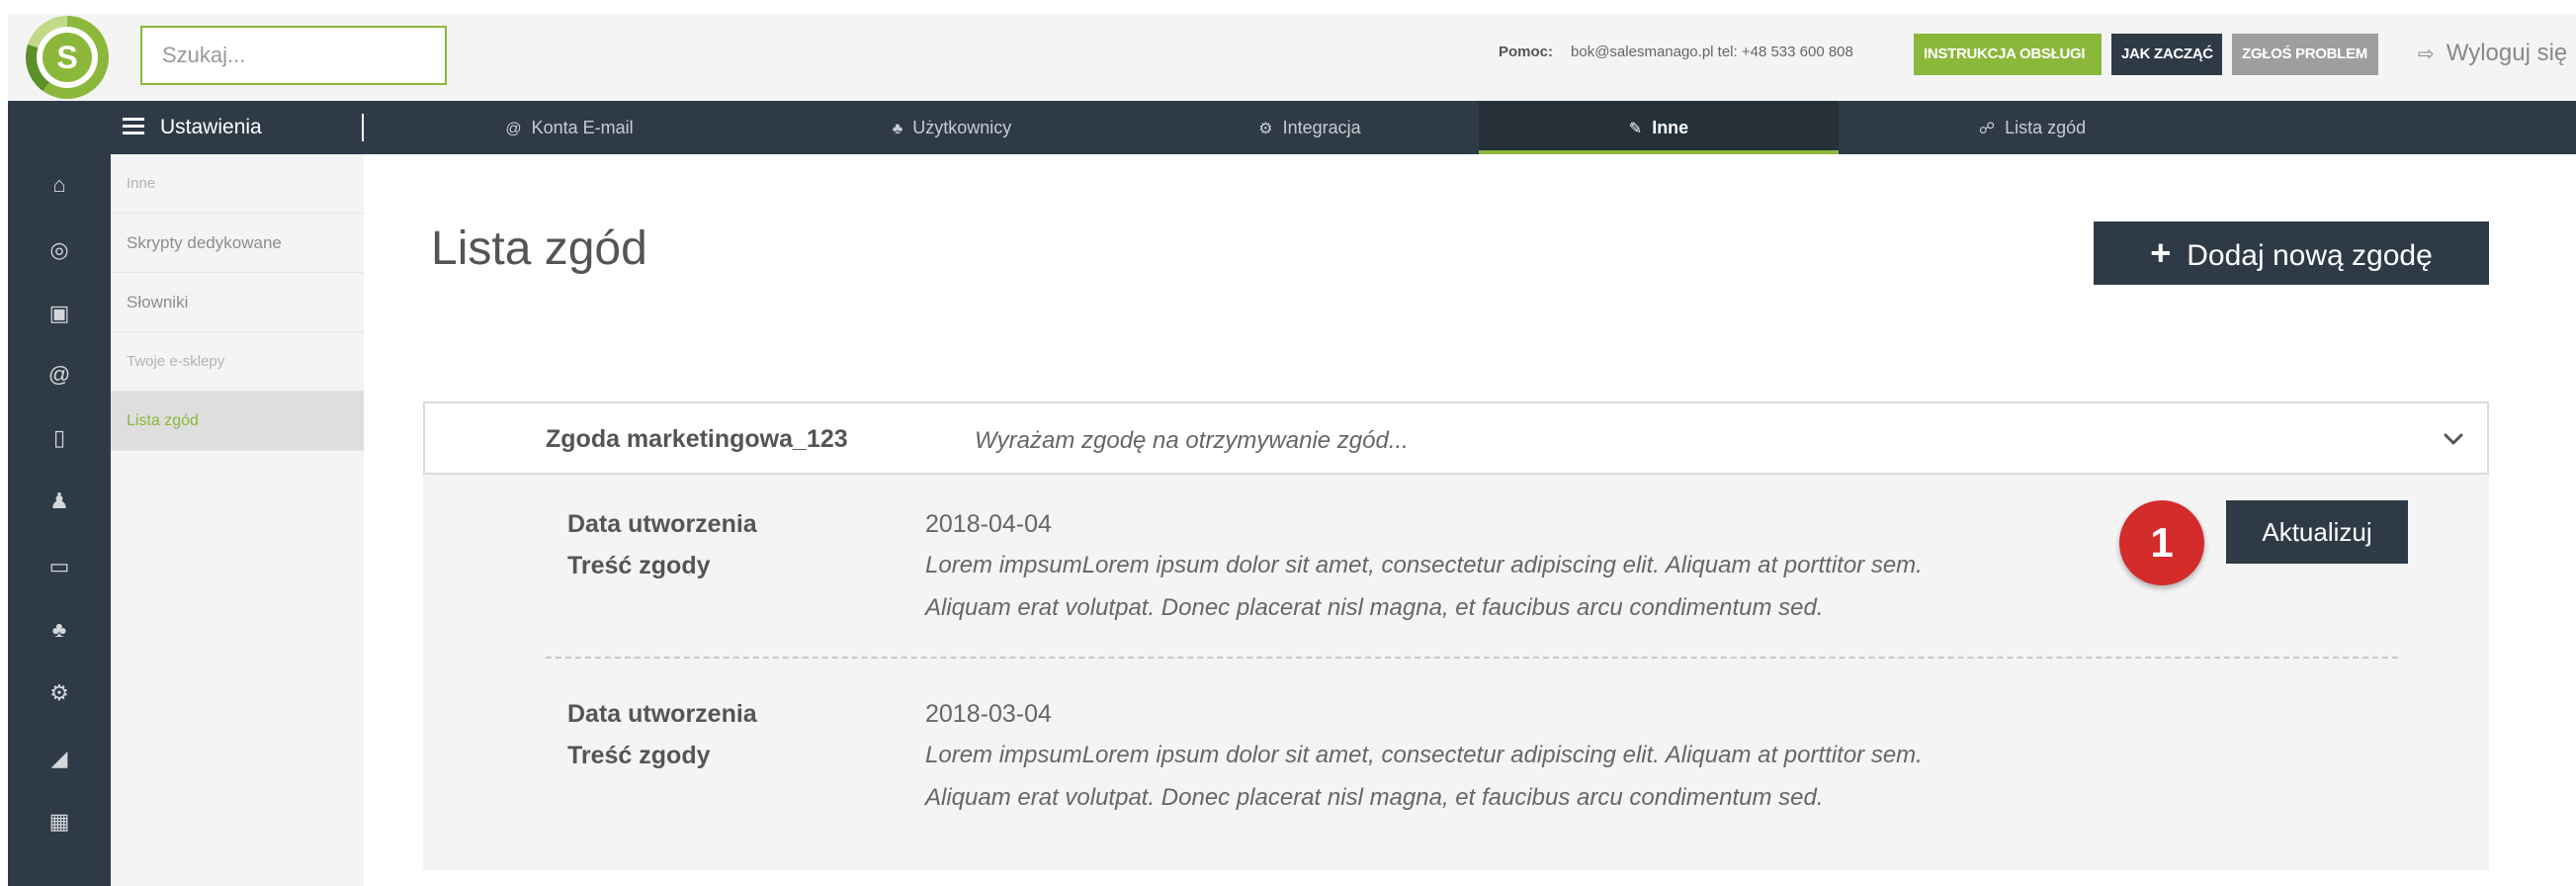 Image resolution: width=2576 pixels, height=886 pixels. Describe the element at coordinates (962, 127) in the screenshot. I see `tab-label: Użytkownicy` at that location.